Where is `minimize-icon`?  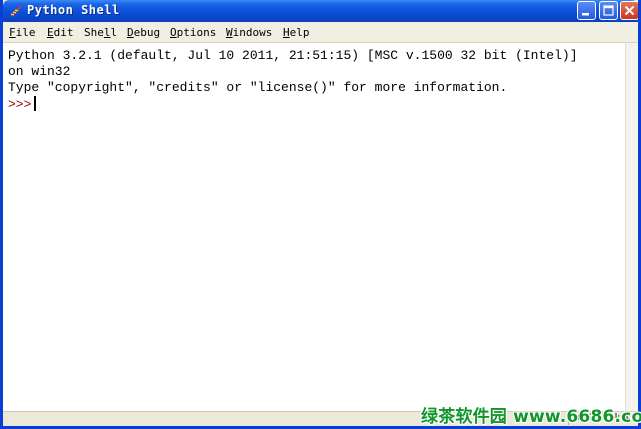 minimize-icon is located at coordinates (585, 14).